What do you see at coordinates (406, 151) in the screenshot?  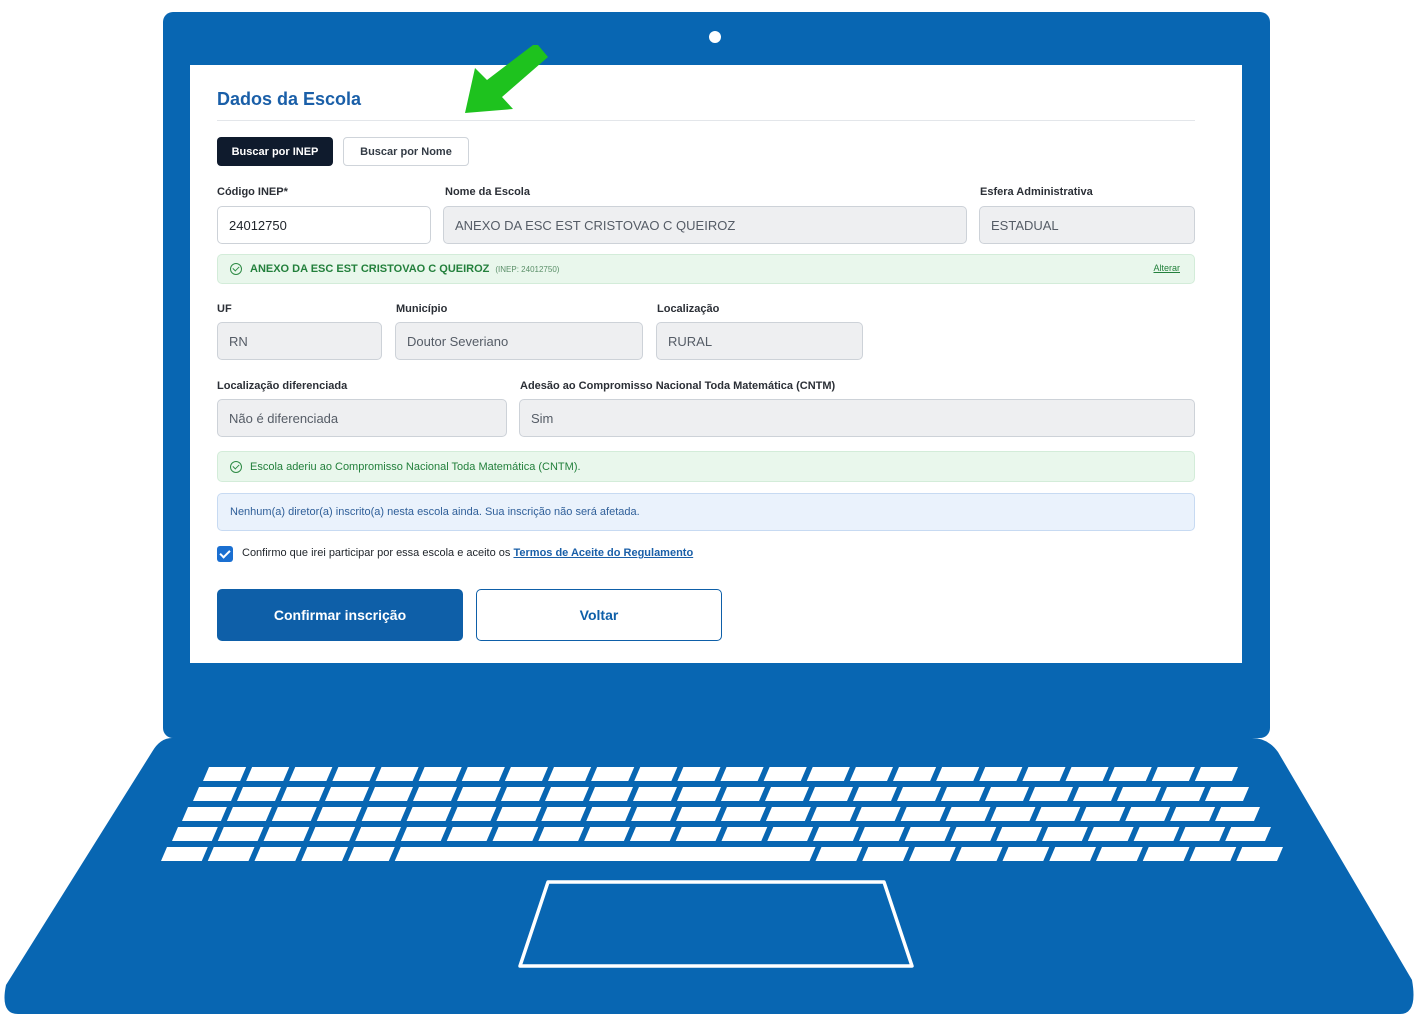 I see `tab-search-by-name: Buscar por Nome` at bounding box center [406, 151].